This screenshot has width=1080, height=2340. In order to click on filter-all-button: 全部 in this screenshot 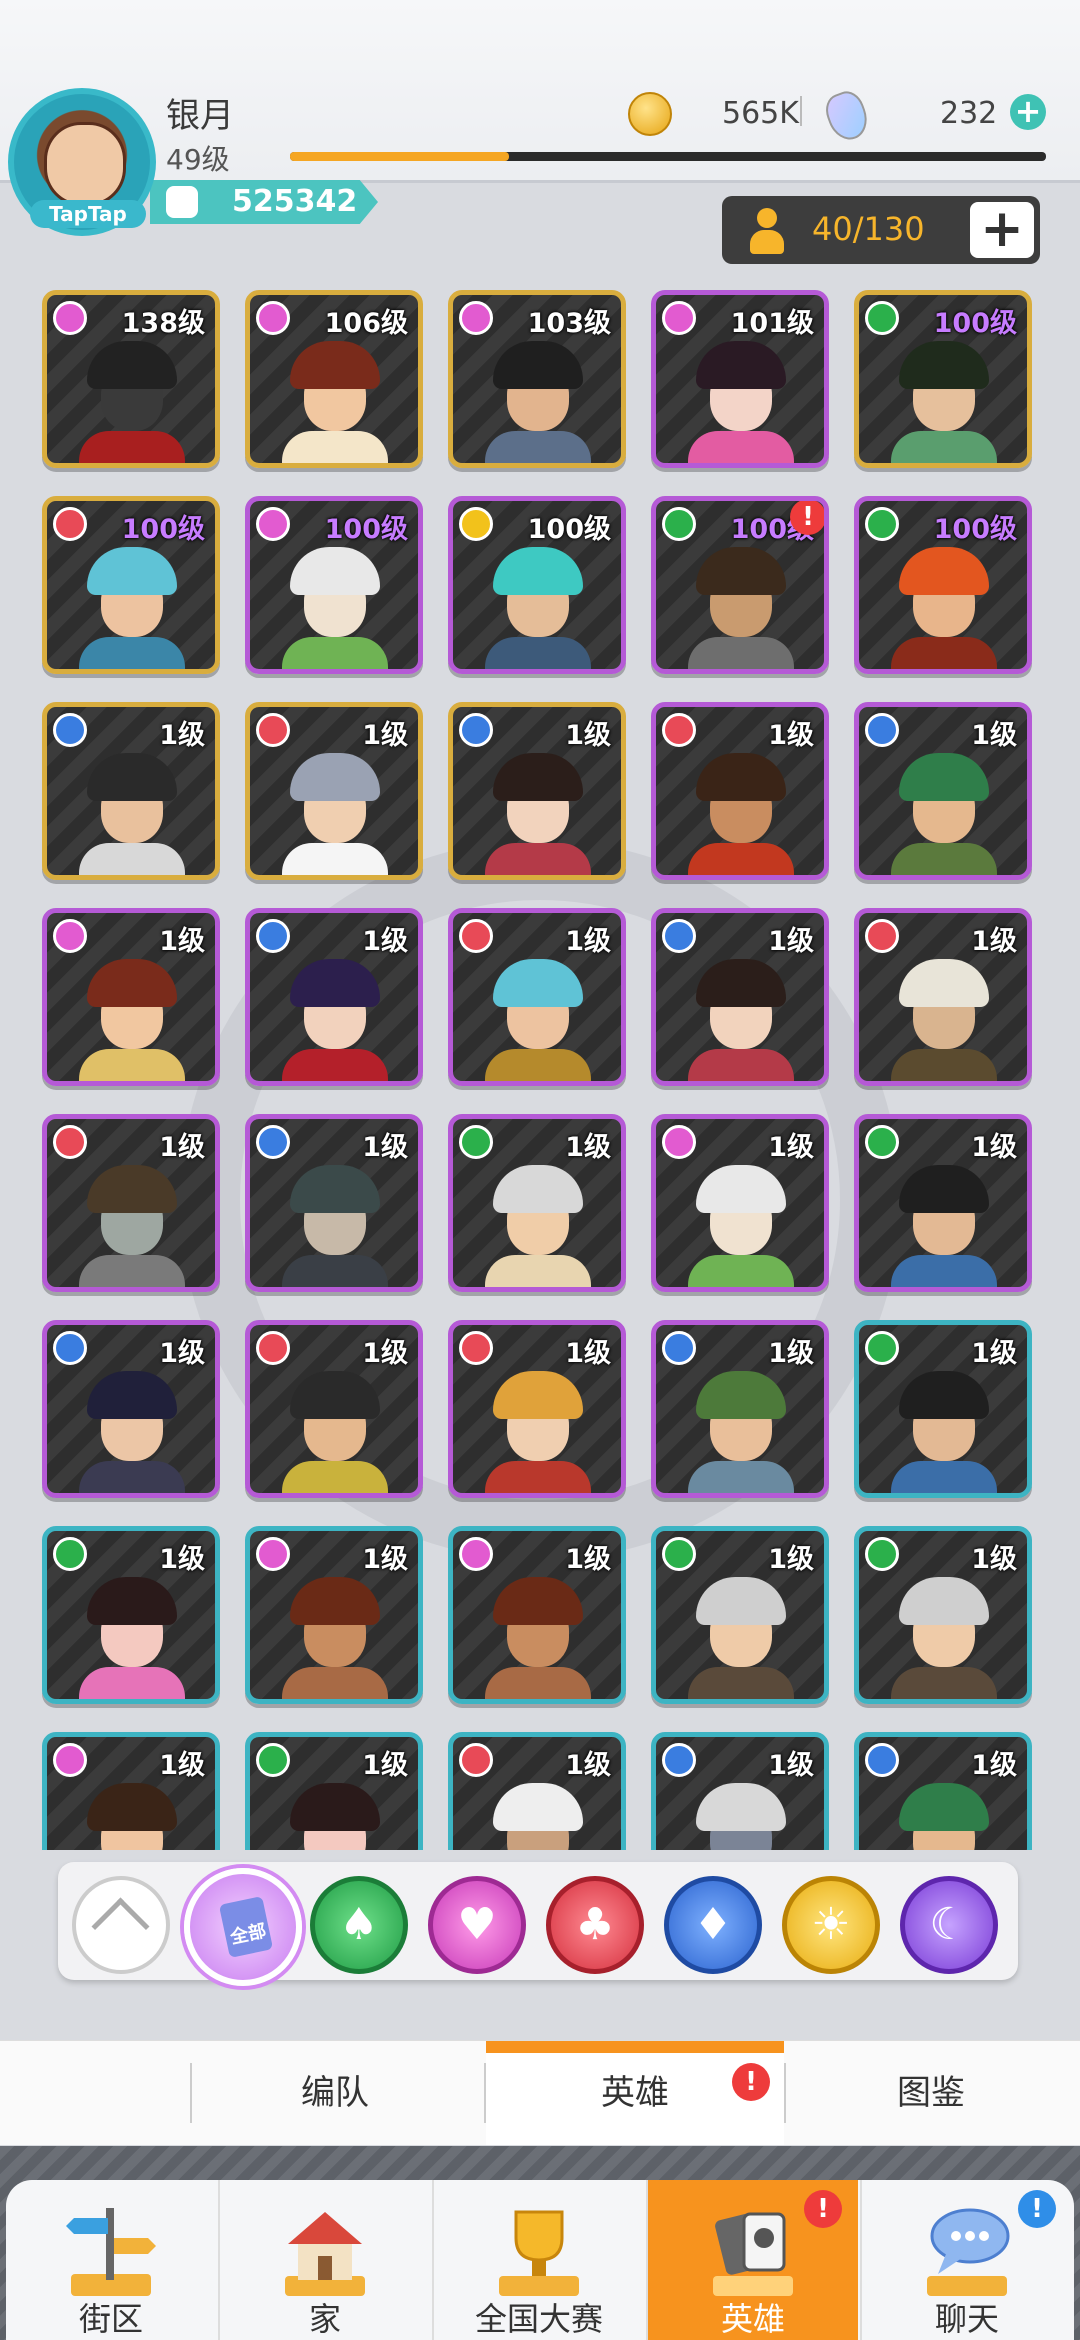, I will do `click(243, 1927)`.